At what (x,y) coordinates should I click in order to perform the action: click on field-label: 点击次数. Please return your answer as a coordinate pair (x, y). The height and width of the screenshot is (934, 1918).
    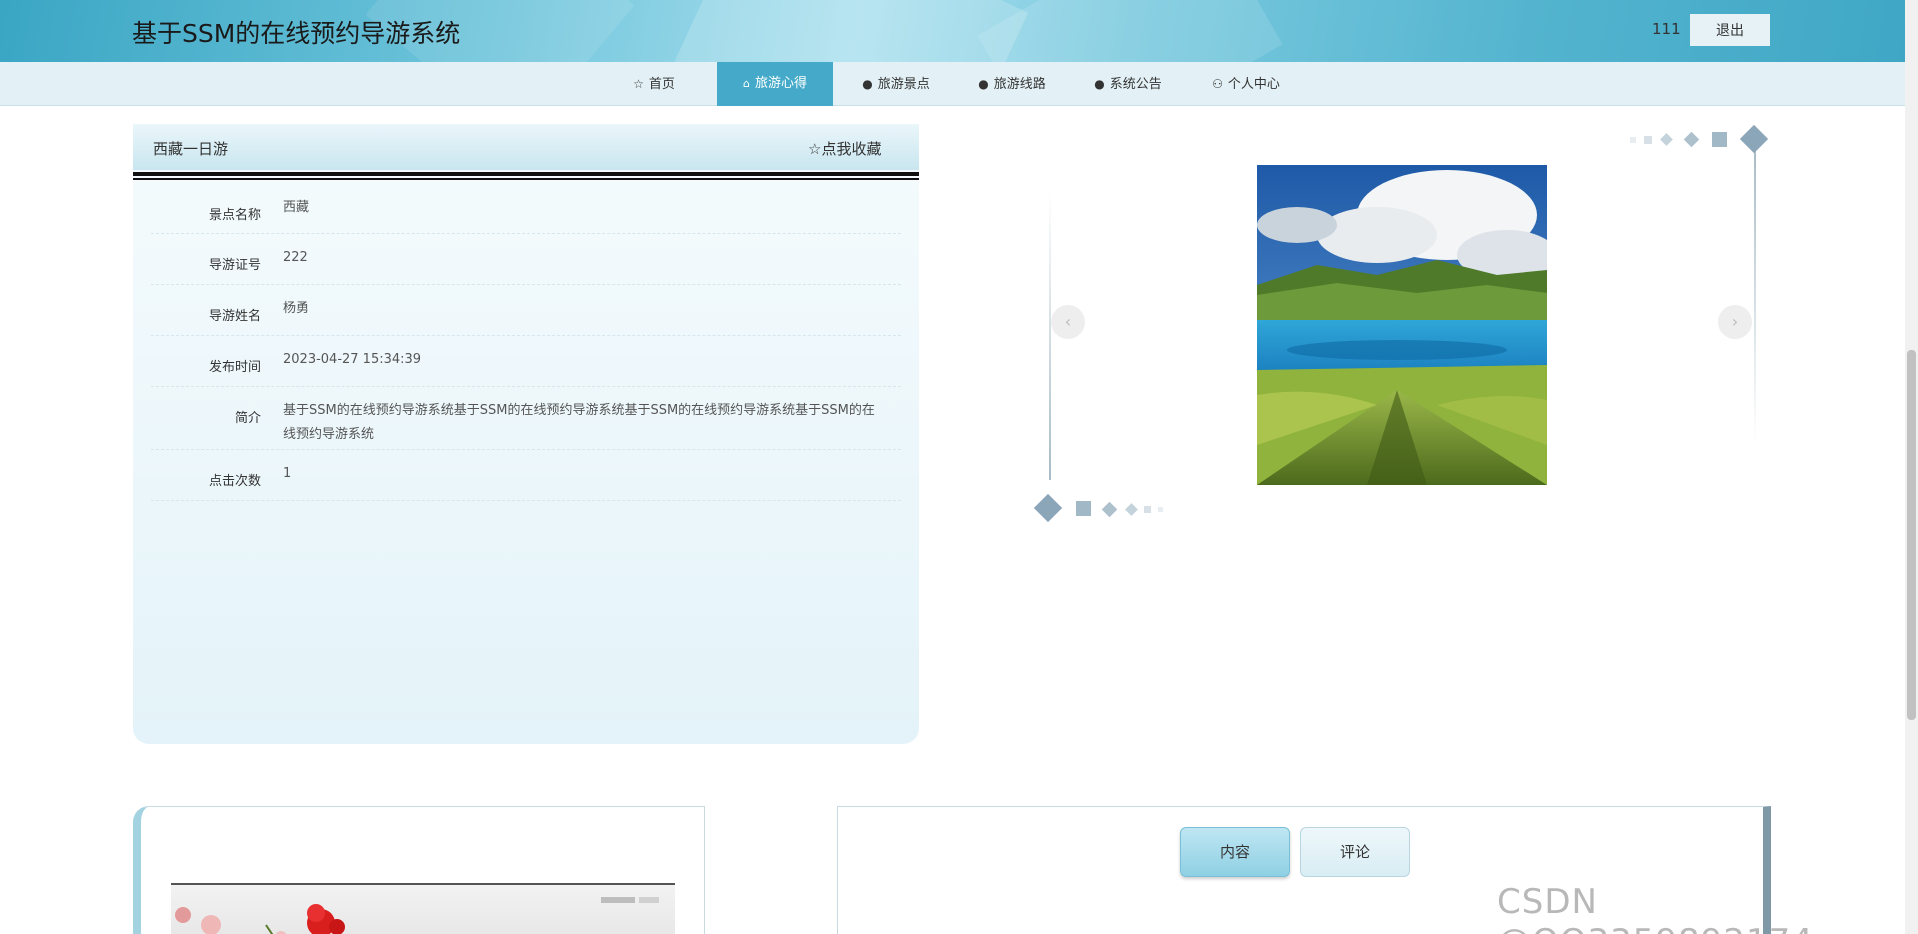
    Looking at the image, I should click on (234, 481).